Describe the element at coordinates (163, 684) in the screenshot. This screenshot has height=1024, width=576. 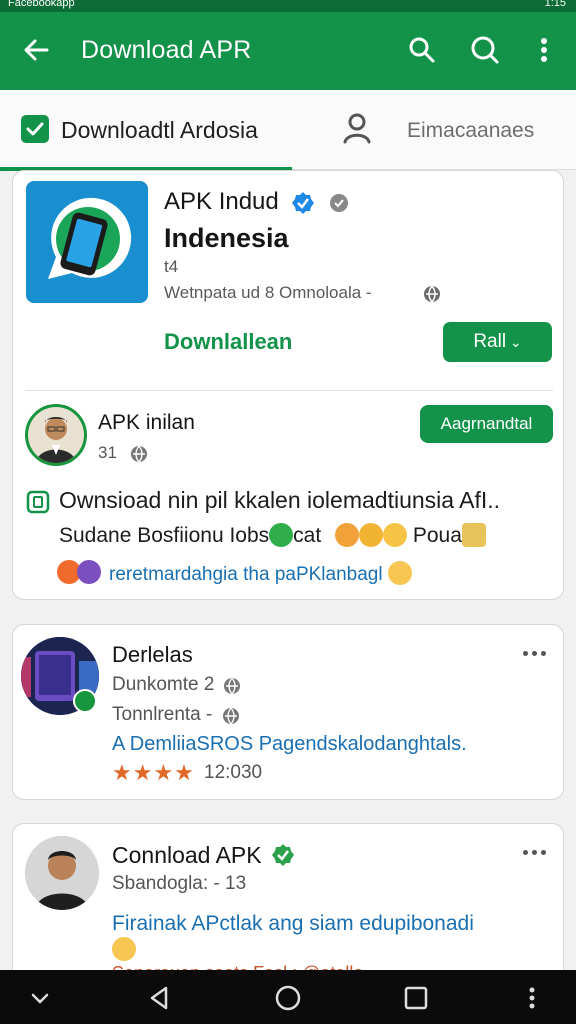
I see `post-subtitle: Dunkomte 2` at that location.